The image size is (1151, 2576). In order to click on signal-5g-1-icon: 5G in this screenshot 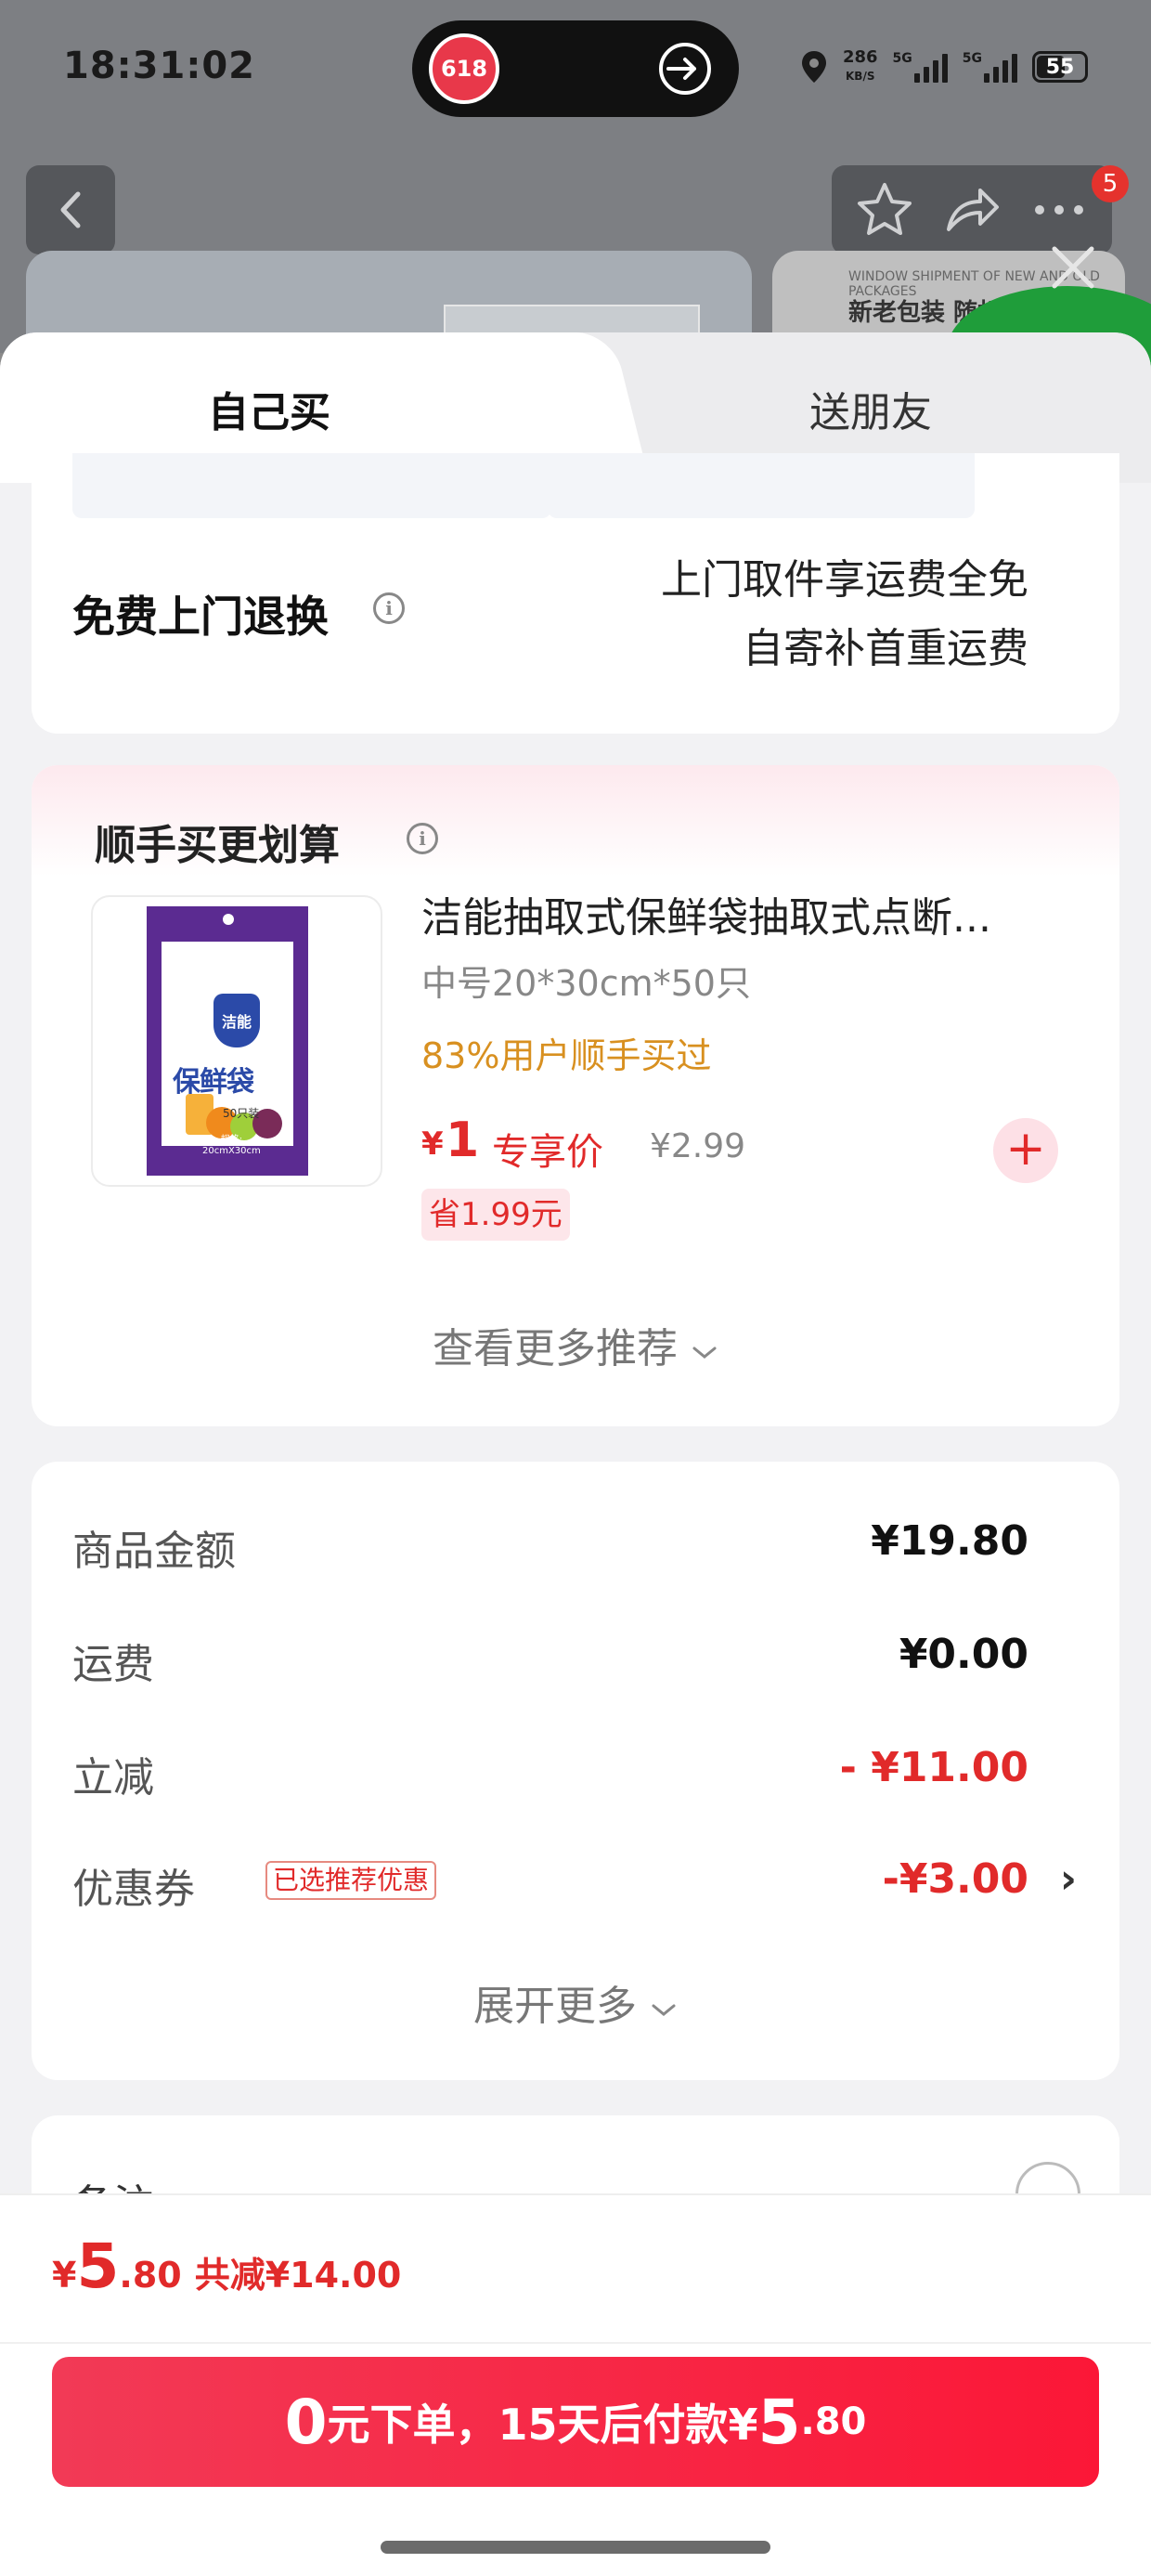, I will do `click(920, 67)`.